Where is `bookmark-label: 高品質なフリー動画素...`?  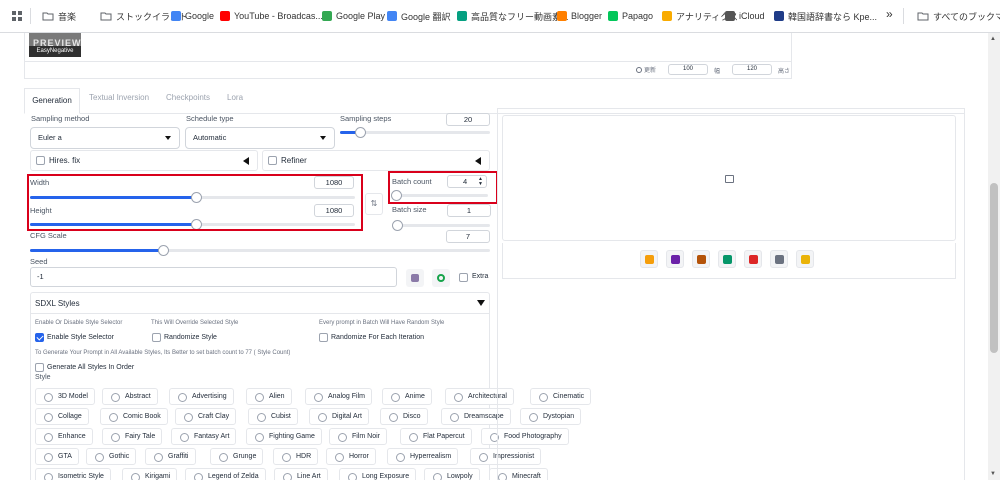
bookmark-label: 高品質なフリー動画素... is located at coordinates (520, 16).